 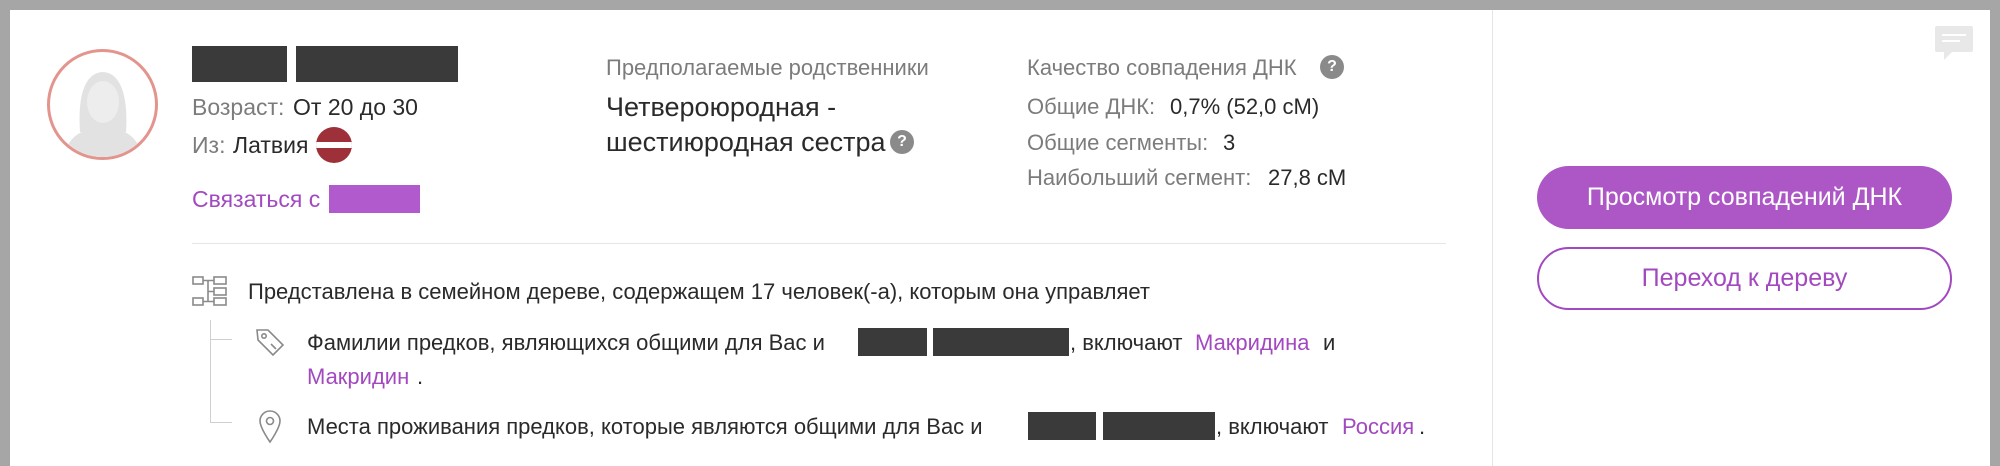 I want to click on section-divider, so click(x=819, y=243).